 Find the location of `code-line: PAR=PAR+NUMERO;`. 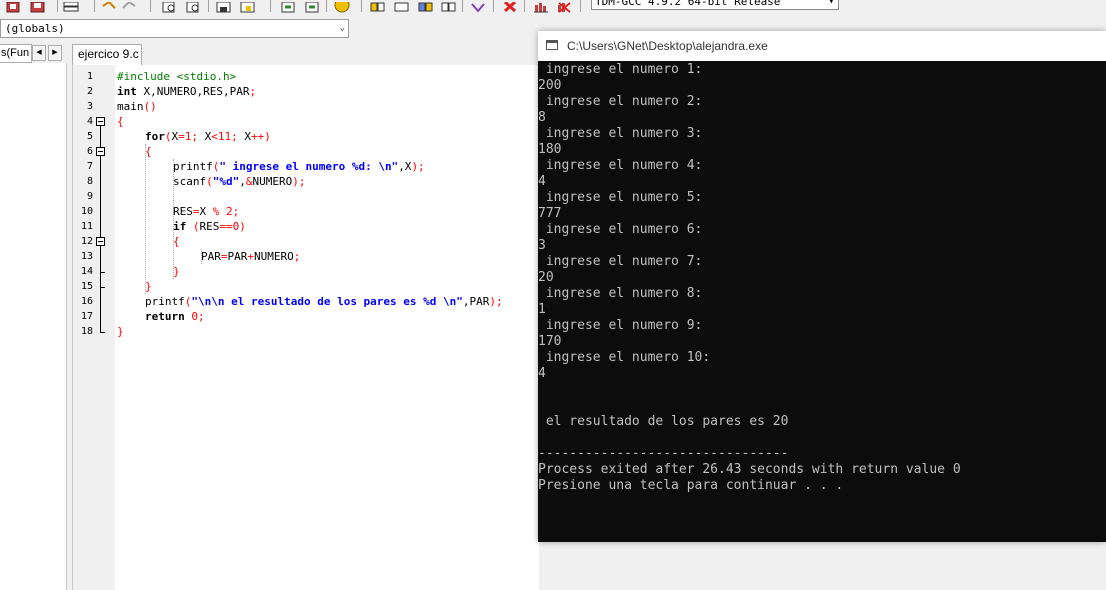

code-line: PAR=PAR+NUMERO; is located at coordinates (251, 256).